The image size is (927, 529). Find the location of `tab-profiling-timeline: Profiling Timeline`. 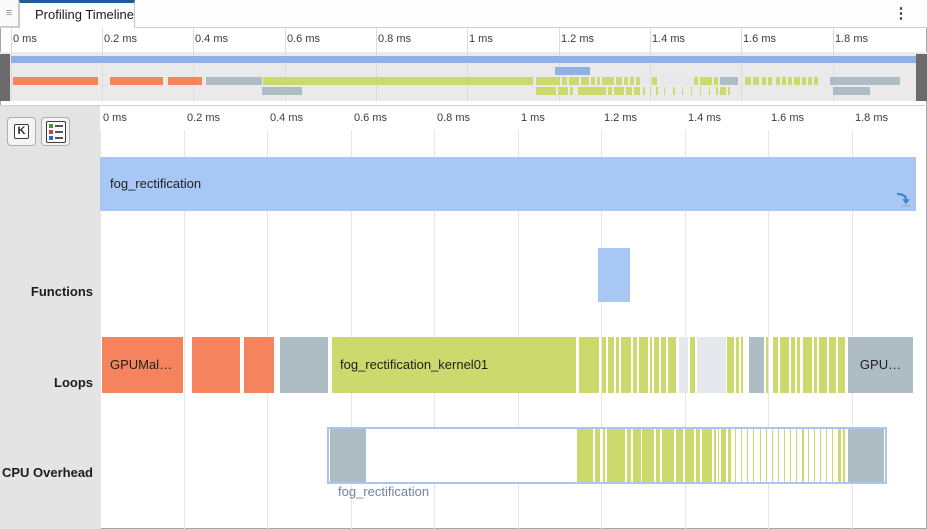

tab-profiling-timeline: Profiling Timeline is located at coordinates (77, 14).